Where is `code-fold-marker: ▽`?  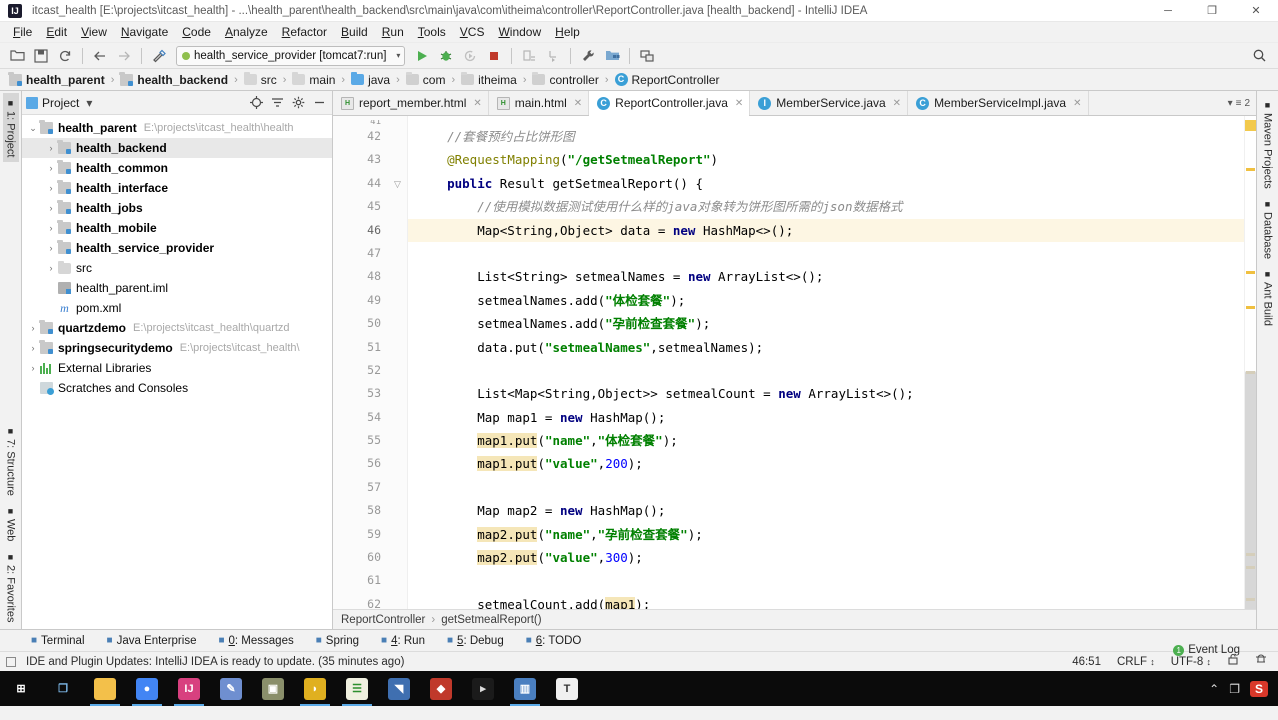
code-fold-marker: ▽ is located at coordinates (397, 184).